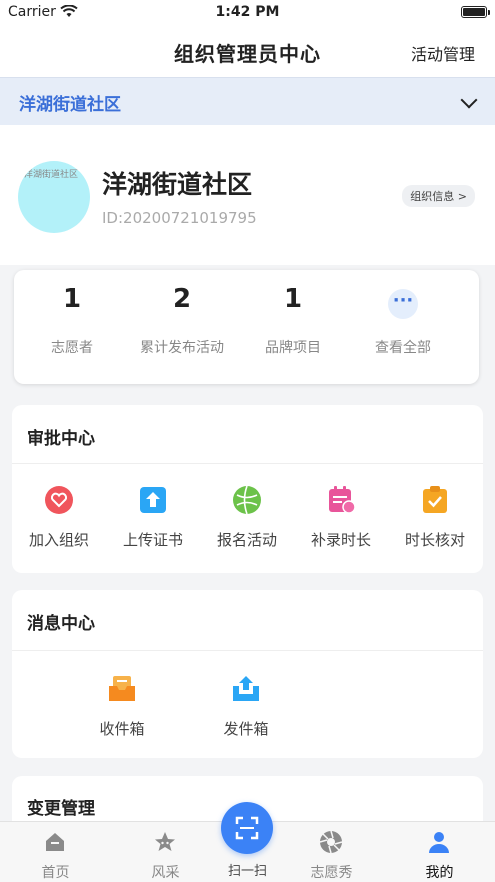 The height and width of the screenshot is (882, 495). Describe the element at coordinates (51, 175) in the screenshot. I see `avatar-text: 洋湖街道社区` at that location.